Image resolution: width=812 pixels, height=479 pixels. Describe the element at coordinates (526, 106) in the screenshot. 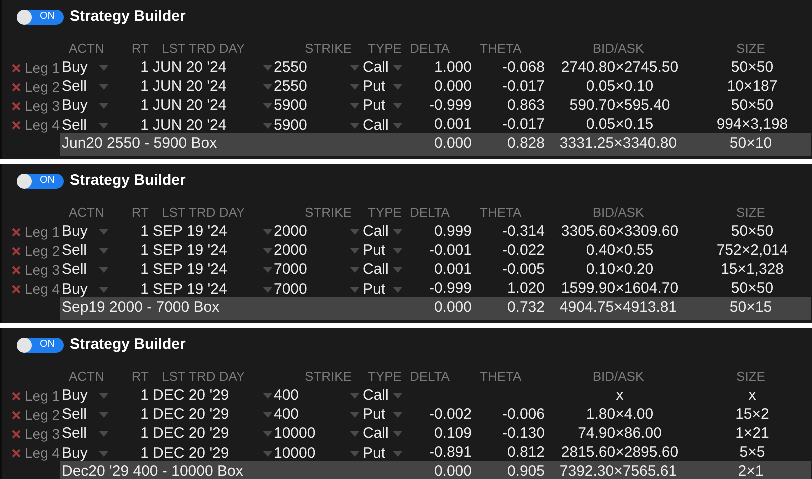

I see `theta-cell-text: 0.863` at that location.